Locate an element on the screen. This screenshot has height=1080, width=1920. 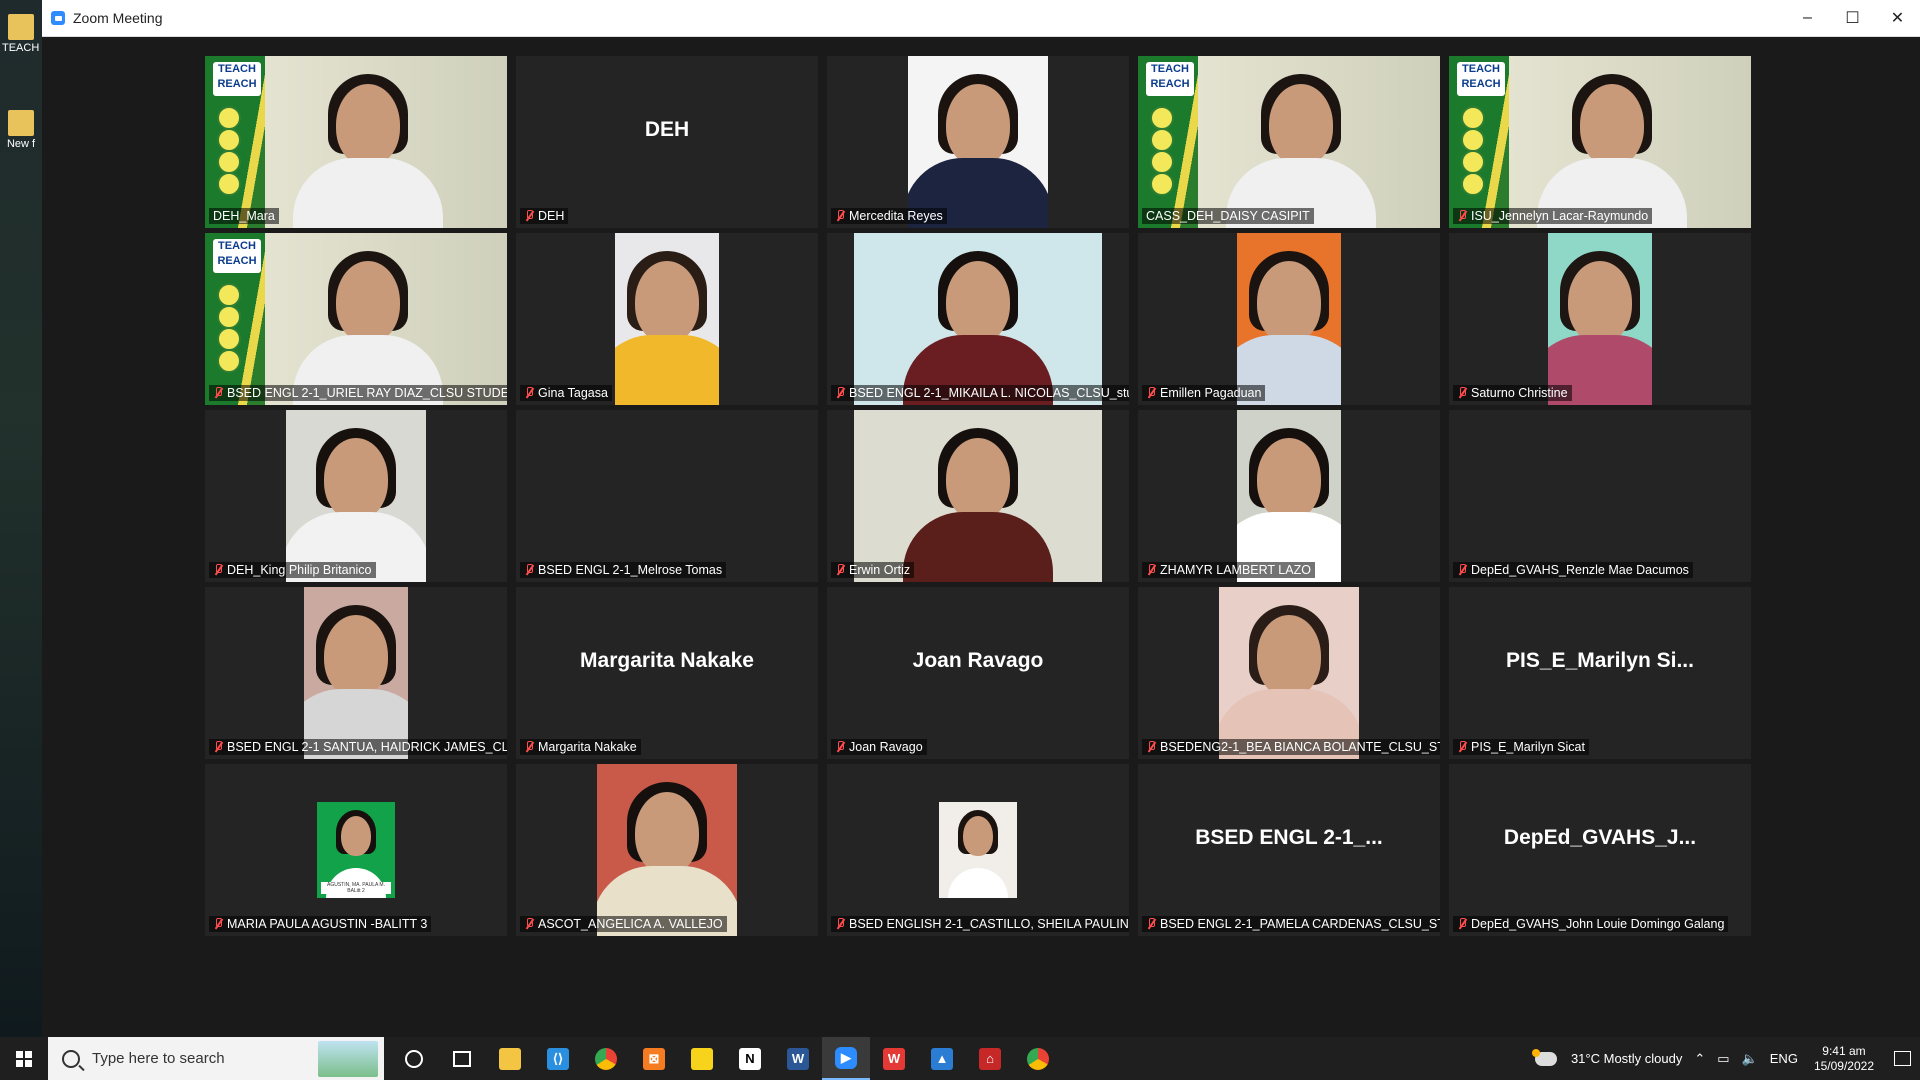
word-button: W is located at coordinates (798, 1058).